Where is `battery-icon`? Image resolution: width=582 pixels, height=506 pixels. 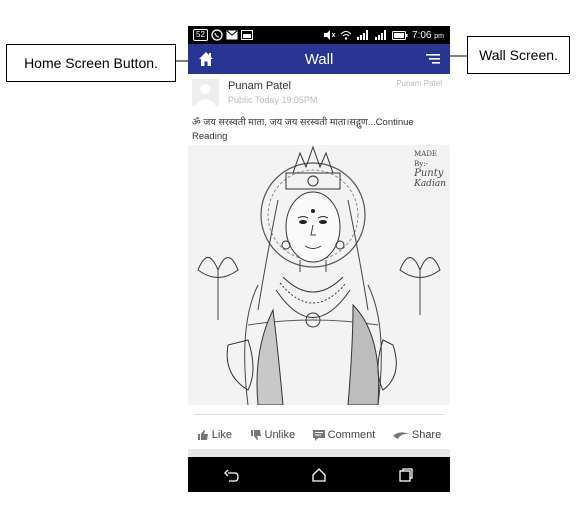
battery-icon is located at coordinates (400, 35).